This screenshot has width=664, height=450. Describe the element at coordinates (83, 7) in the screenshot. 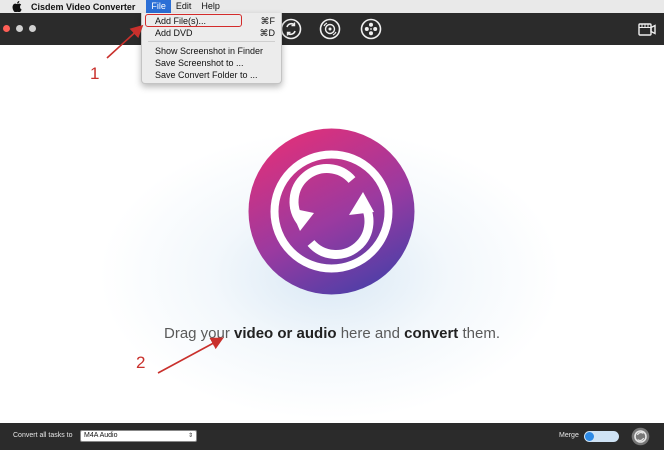

I see `app-name-menu: Cisdem Video Converter` at that location.